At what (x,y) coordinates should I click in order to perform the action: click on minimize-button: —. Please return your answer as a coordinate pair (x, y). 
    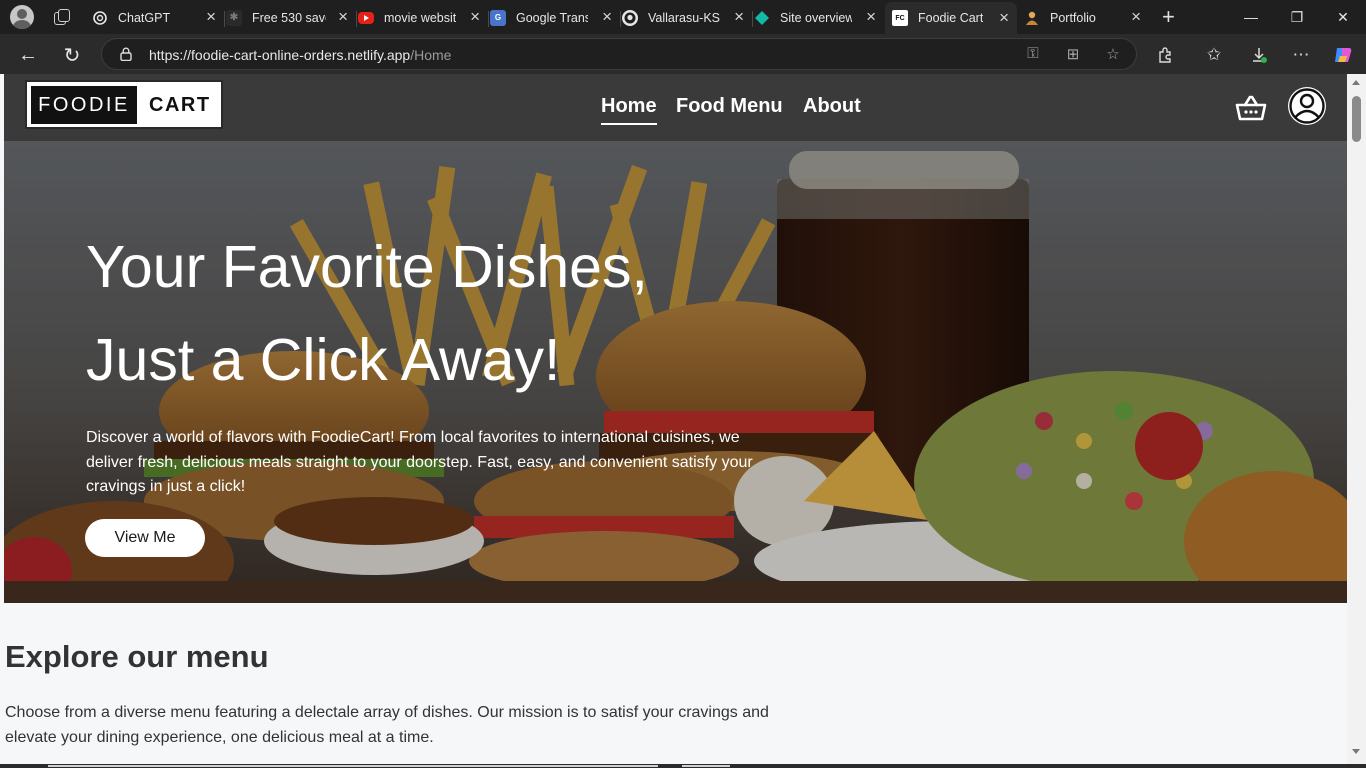
    Looking at the image, I should click on (1251, 17).